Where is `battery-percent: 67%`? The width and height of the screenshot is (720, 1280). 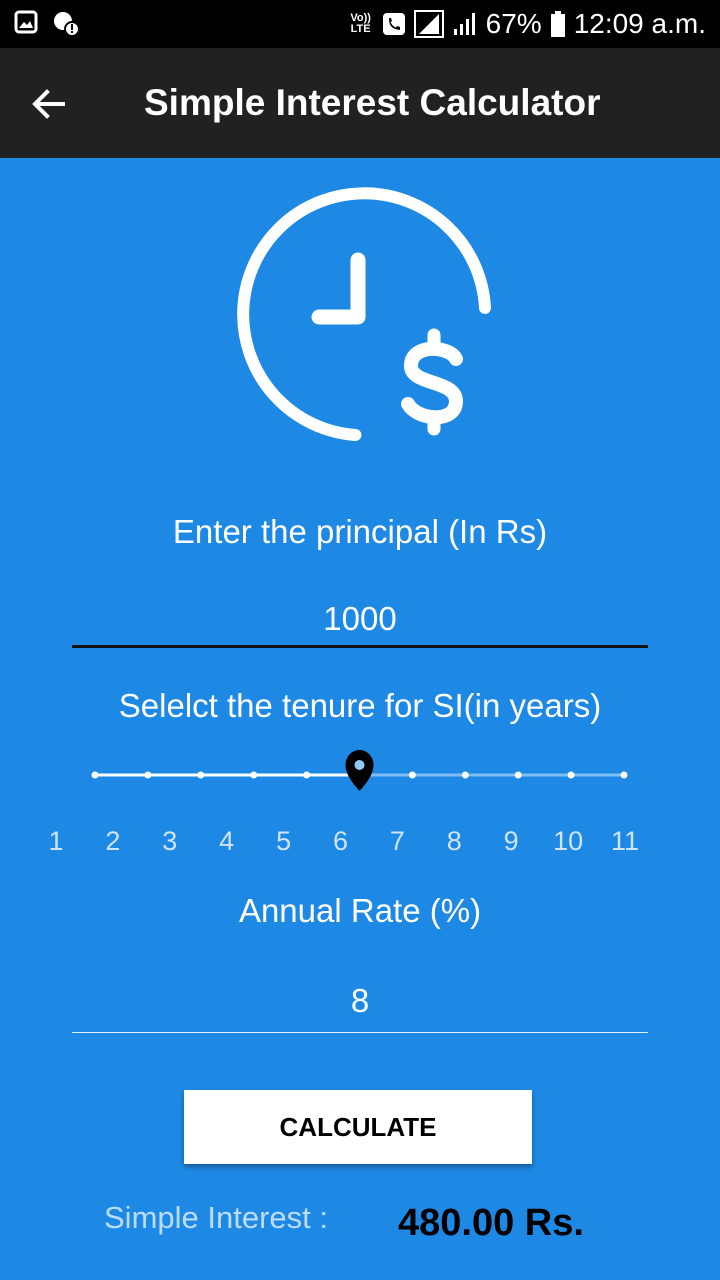 battery-percent: 67% is located at coordinates (513, 23).